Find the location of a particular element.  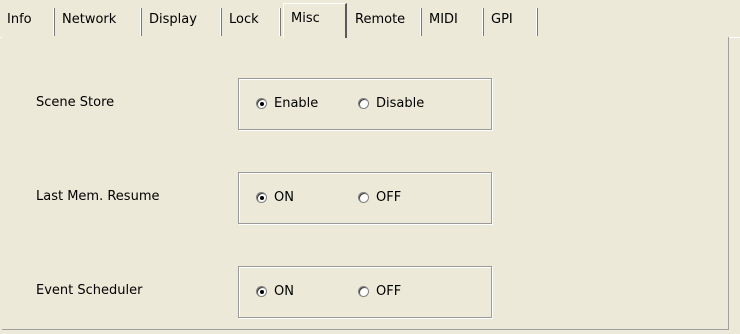

last-mem-resume-group: ON OFF is located at coordinates (365, 198).